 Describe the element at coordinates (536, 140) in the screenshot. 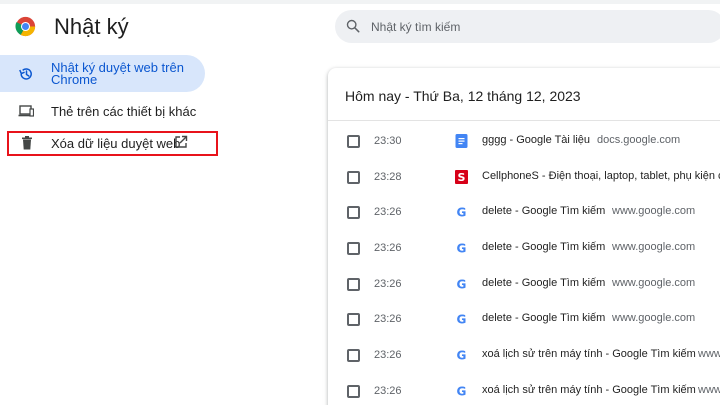

I see `page-link: gggg - Google Tài liệu` at that location.